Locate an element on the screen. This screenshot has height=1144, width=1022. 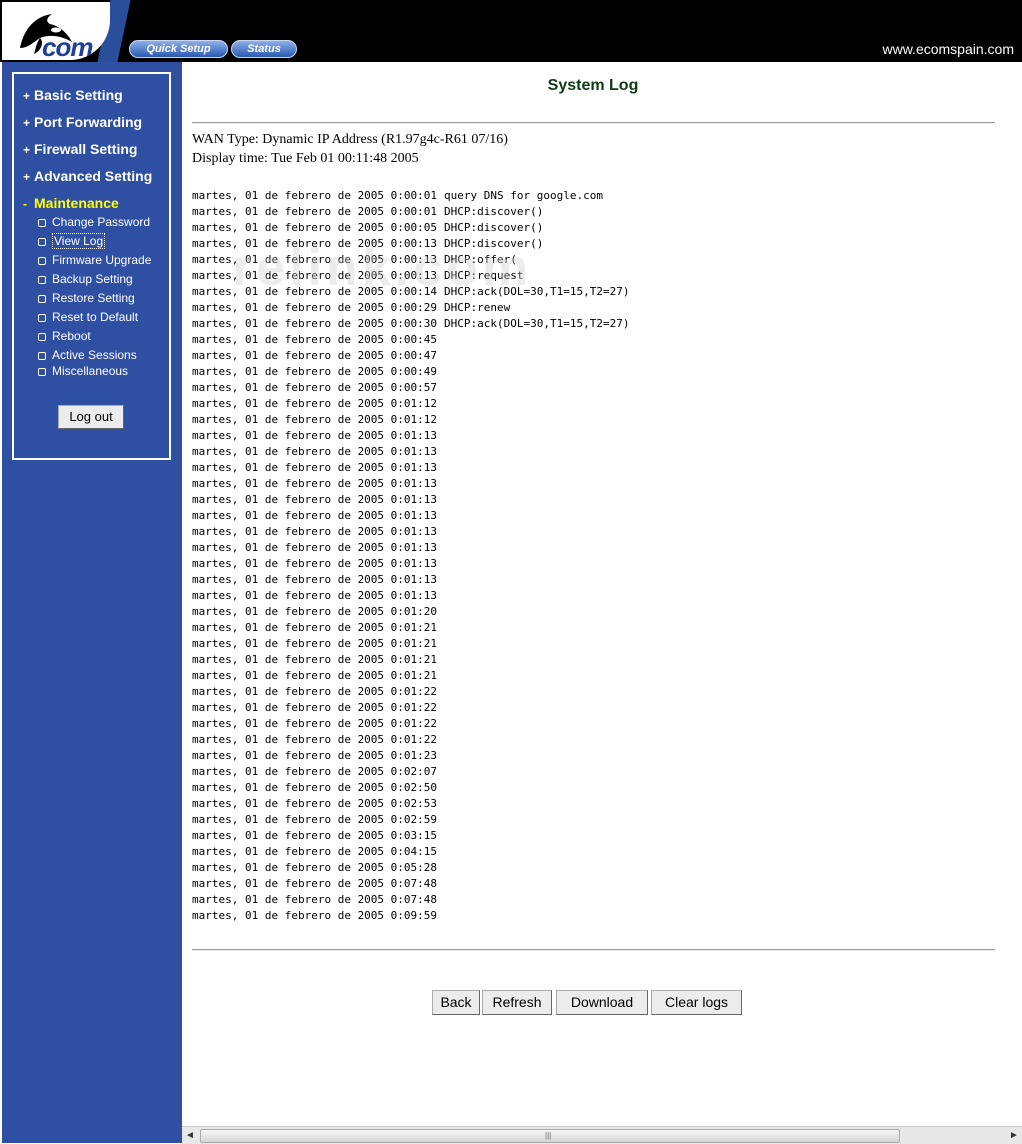
log-line: martes, 01 de febrero de 2005 0:03:15 is located at coordinates (410, 836).